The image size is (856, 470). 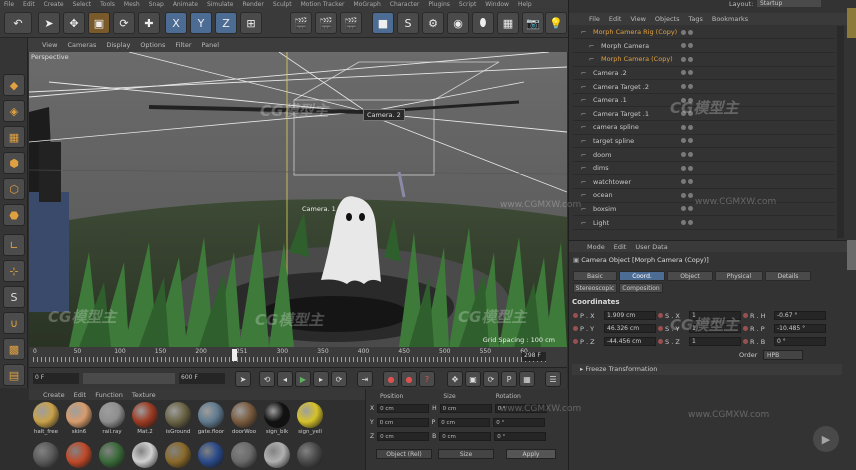 I want to click on side-tab-objects, so click(x=851, y=23).